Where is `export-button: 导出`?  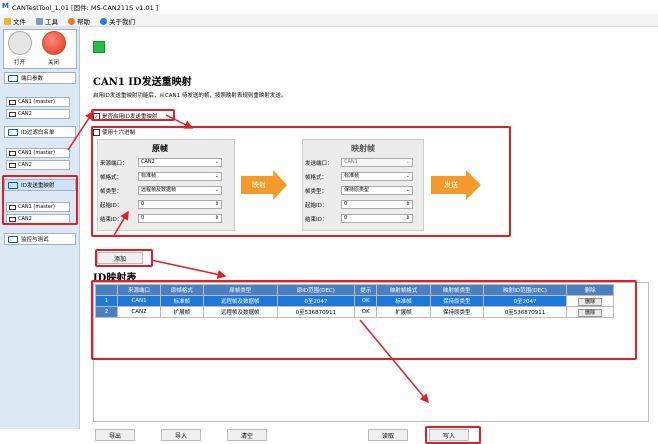 export-button: 导出 is located at coordinates (115, 435).